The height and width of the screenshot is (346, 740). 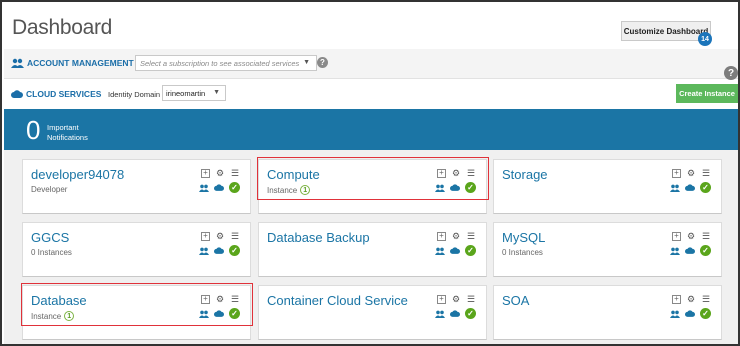 I want to click on chevron-down-icon: ▼, so click(x=306, y=62).